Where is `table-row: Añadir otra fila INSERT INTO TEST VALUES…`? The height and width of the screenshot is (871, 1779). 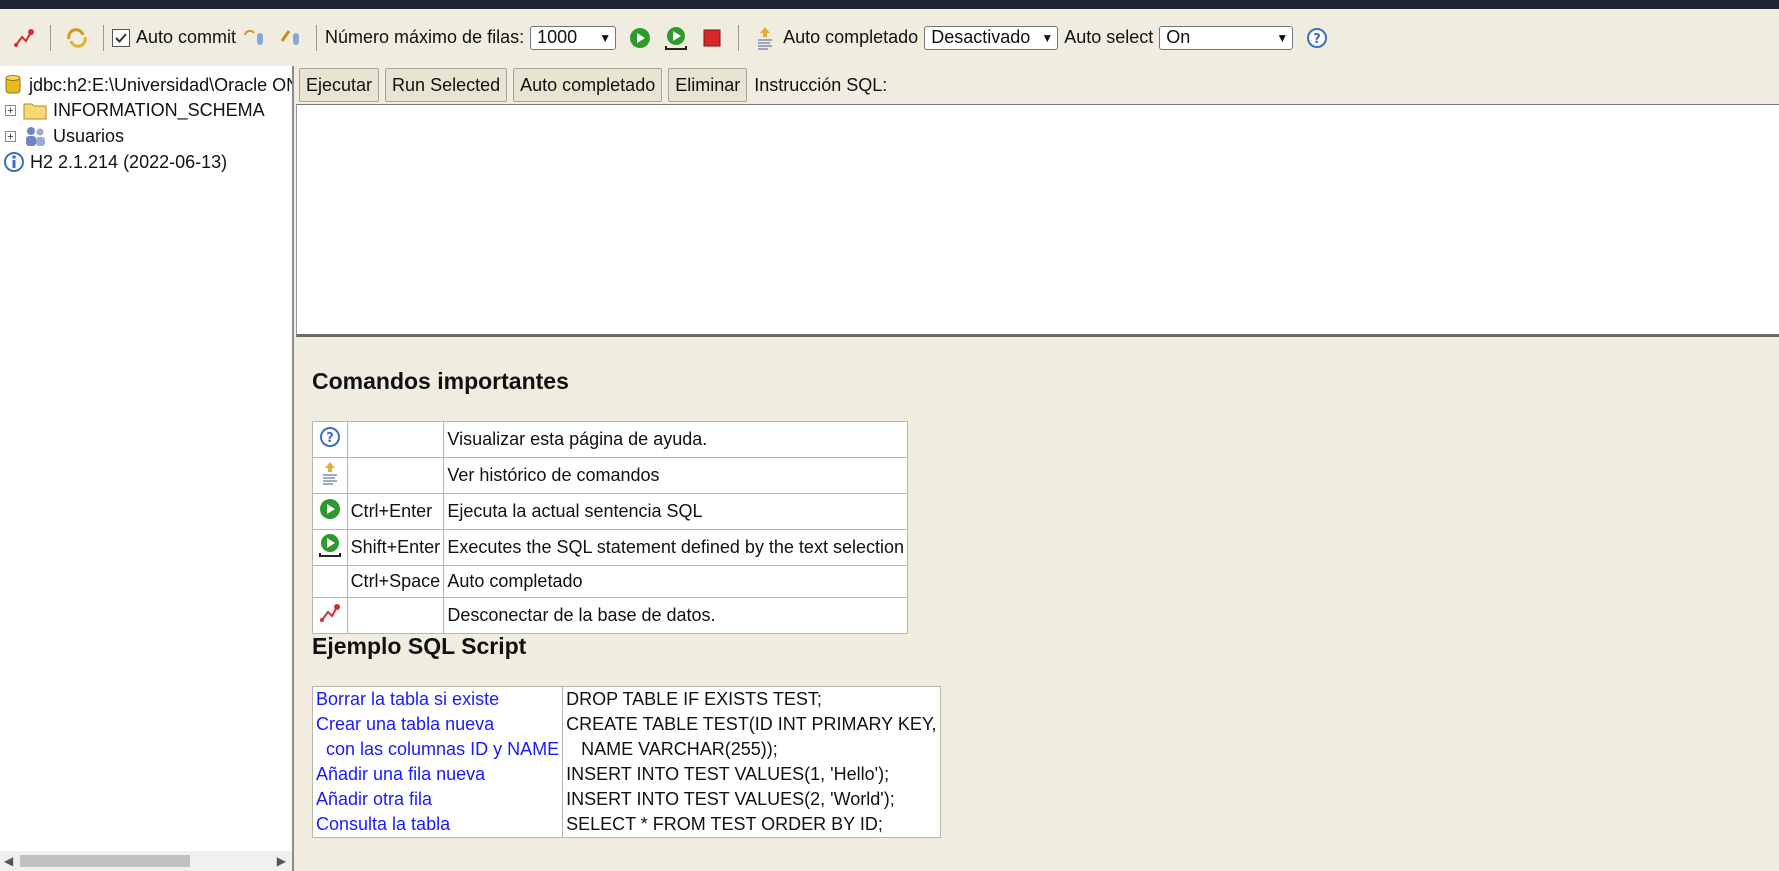
table-row: Añadir otra fila INSERT INTO TEST VALUES… is located at coordinates (626, 799).